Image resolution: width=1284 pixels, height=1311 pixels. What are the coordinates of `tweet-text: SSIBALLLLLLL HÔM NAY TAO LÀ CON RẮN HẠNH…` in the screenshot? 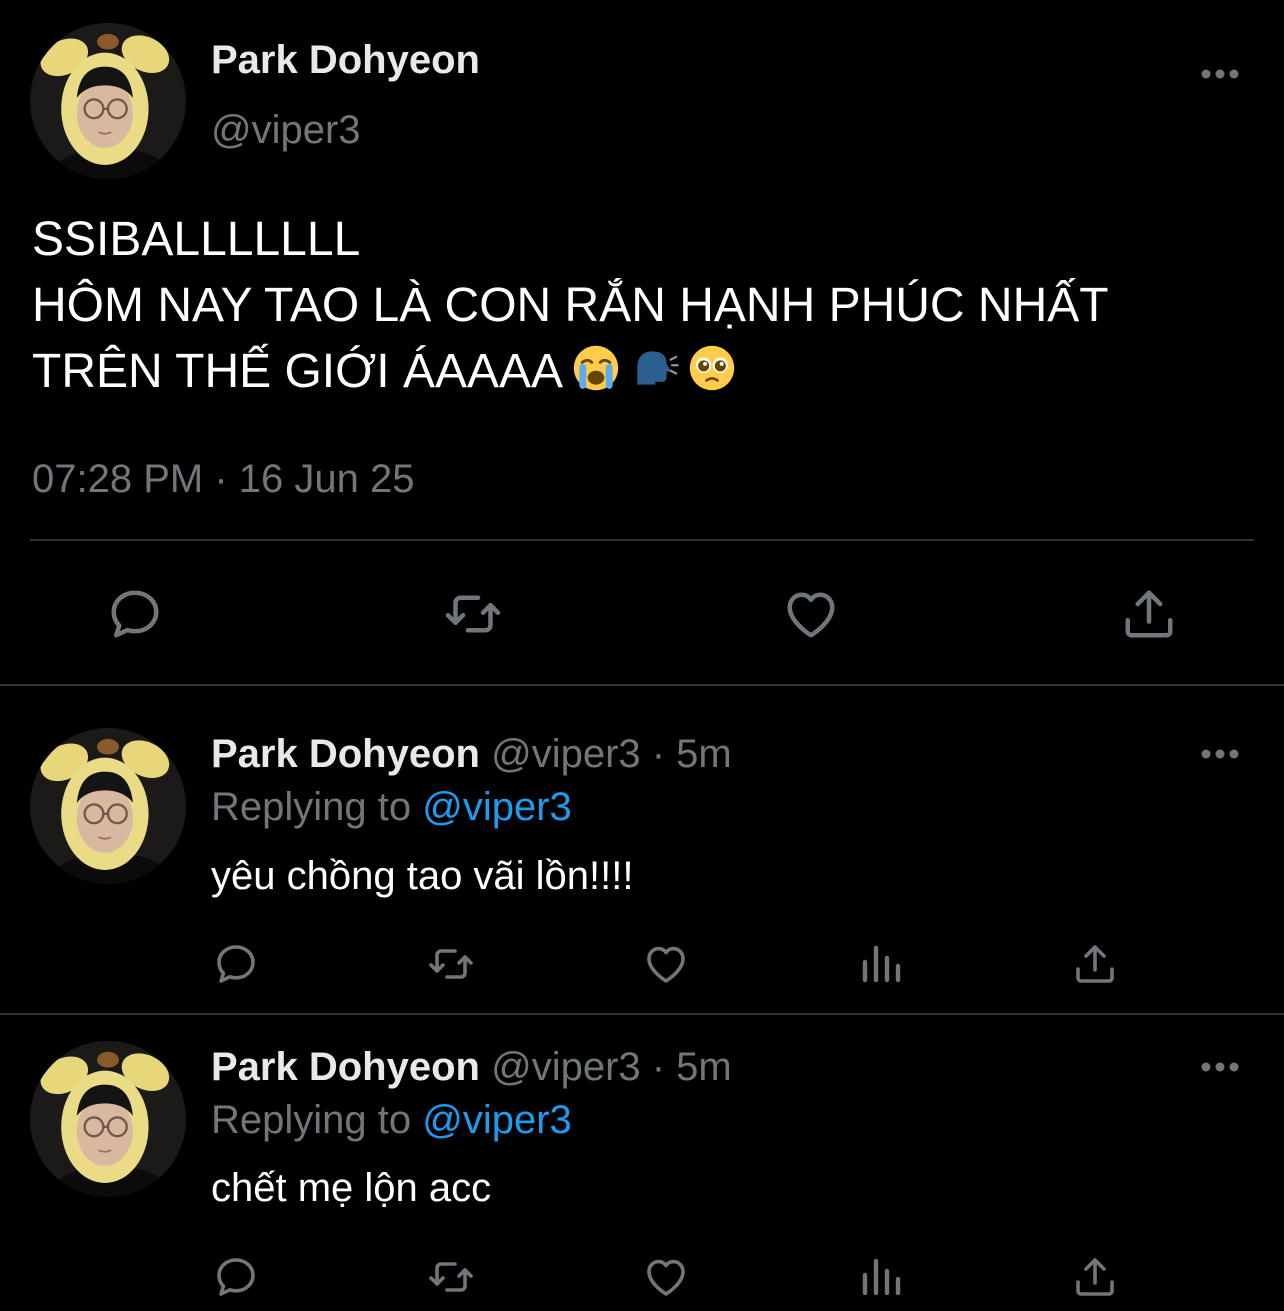 It's located at (570, 306).